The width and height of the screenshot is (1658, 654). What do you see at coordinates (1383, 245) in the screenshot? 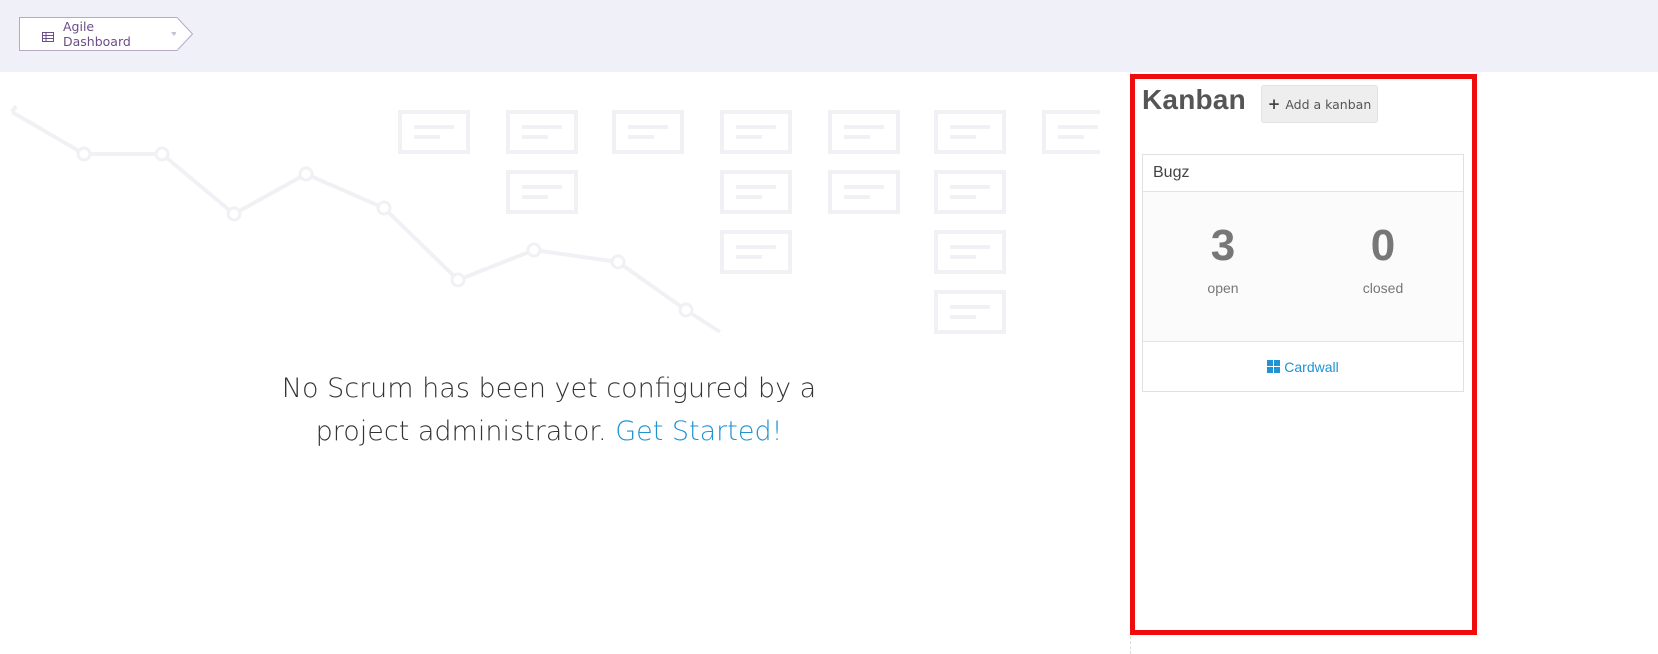
I see `closed-count: 0` at bounding box center [1383, 245].